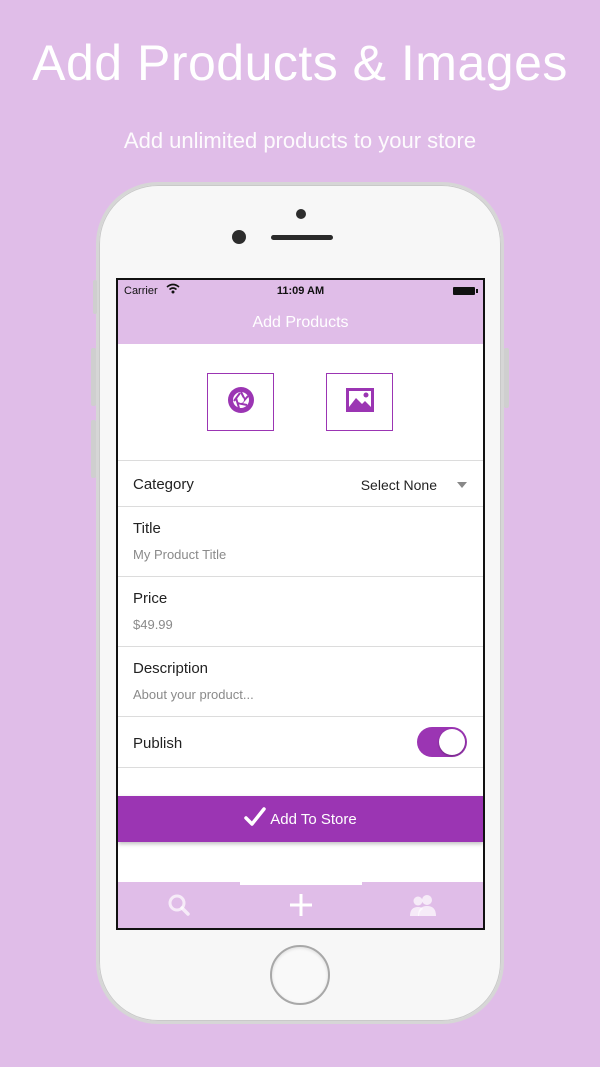 The width and height of the screenshot is (600, 1067). I want to click on status-time: 11:09 AM, so click(300, 291).